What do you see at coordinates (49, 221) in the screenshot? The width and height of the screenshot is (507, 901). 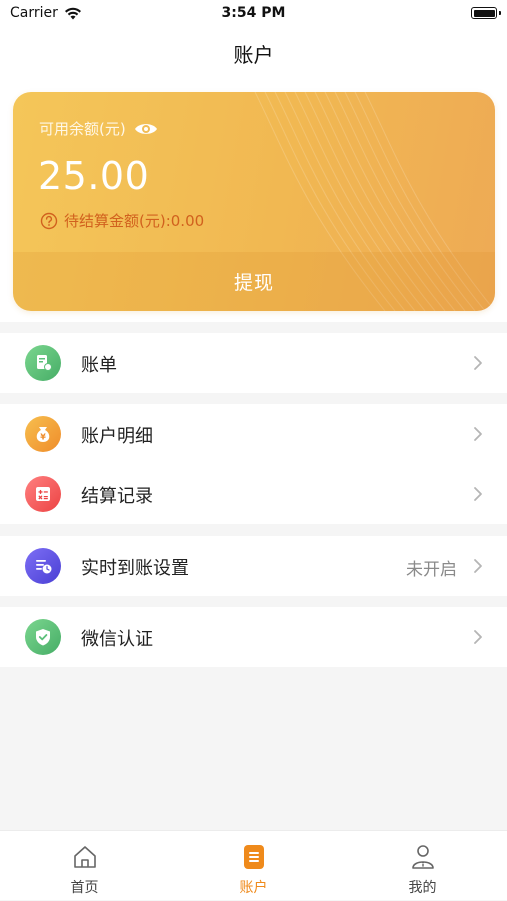 I see `help-circle-icon` at bounding box center [49, 221].